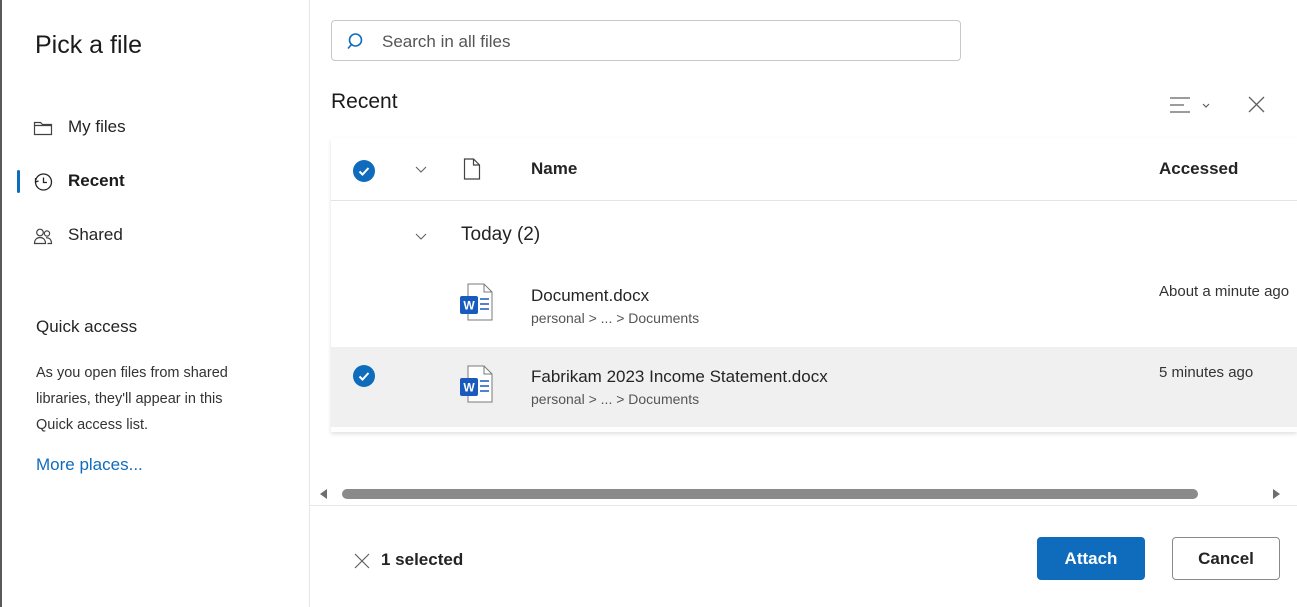  Describe the element at coordinates (501, 234) in the screenshot. I see `group-label: Today (2)` at that location.